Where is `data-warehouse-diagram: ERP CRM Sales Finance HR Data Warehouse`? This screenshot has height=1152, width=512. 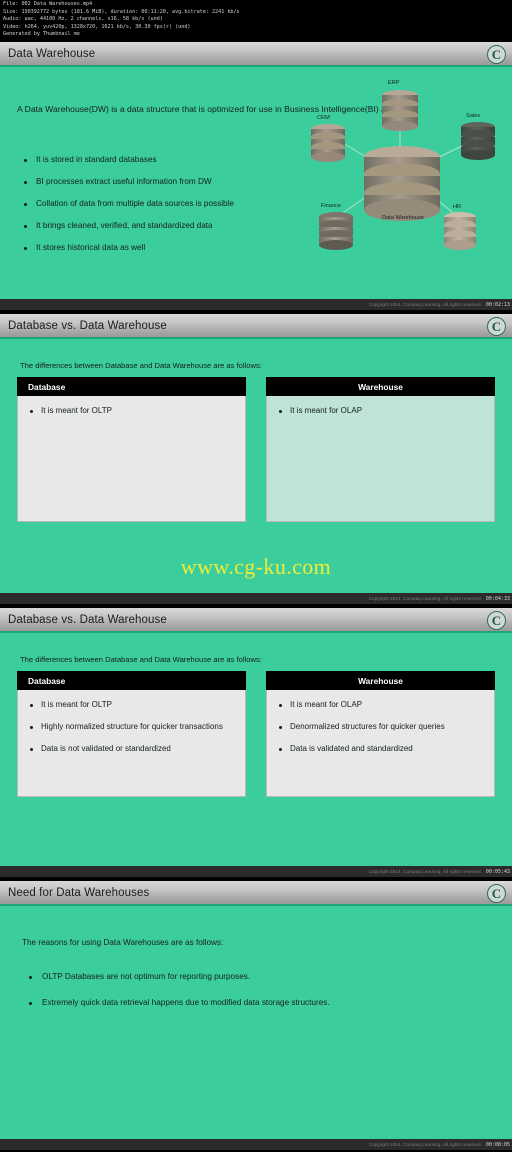 data-warehouse-diagram: ERP CRM Sales Finance HR Data Warehouse is located at coordinates (402, 169).